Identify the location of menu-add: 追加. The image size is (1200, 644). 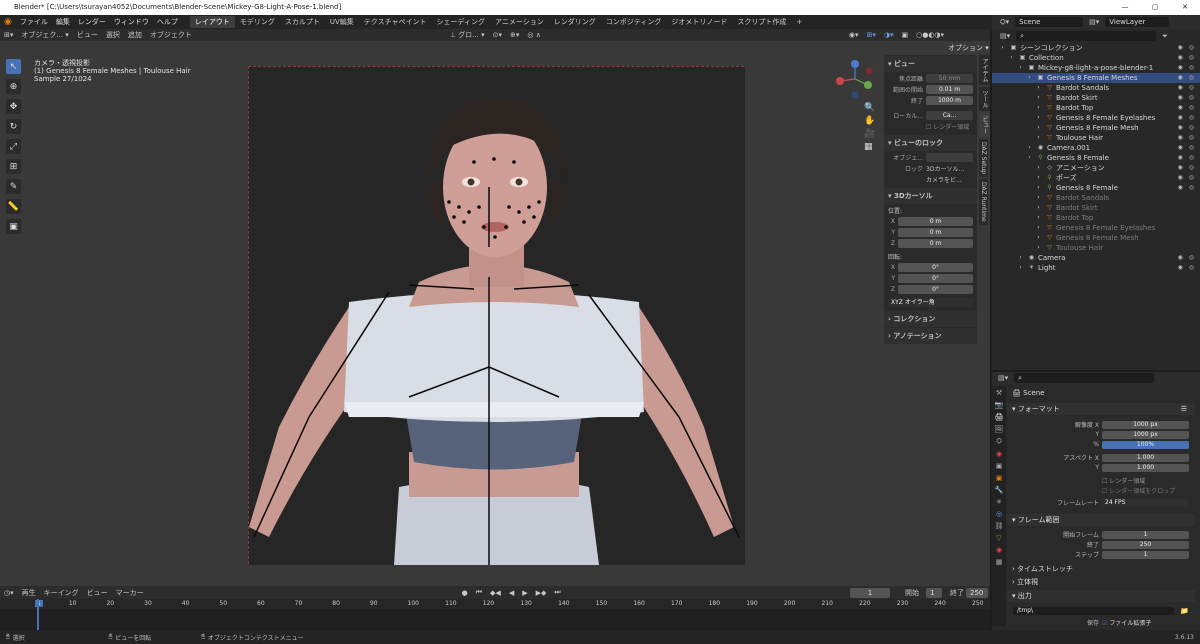
(135, 35).